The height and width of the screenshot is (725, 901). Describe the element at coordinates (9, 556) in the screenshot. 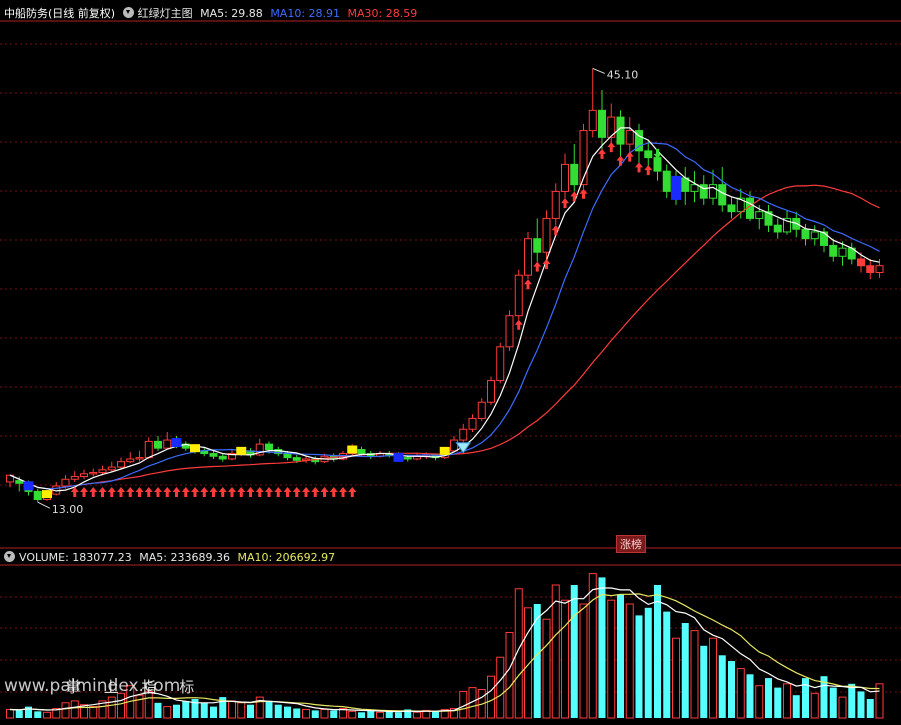

I see `volume-dropdown-icon` at that location.